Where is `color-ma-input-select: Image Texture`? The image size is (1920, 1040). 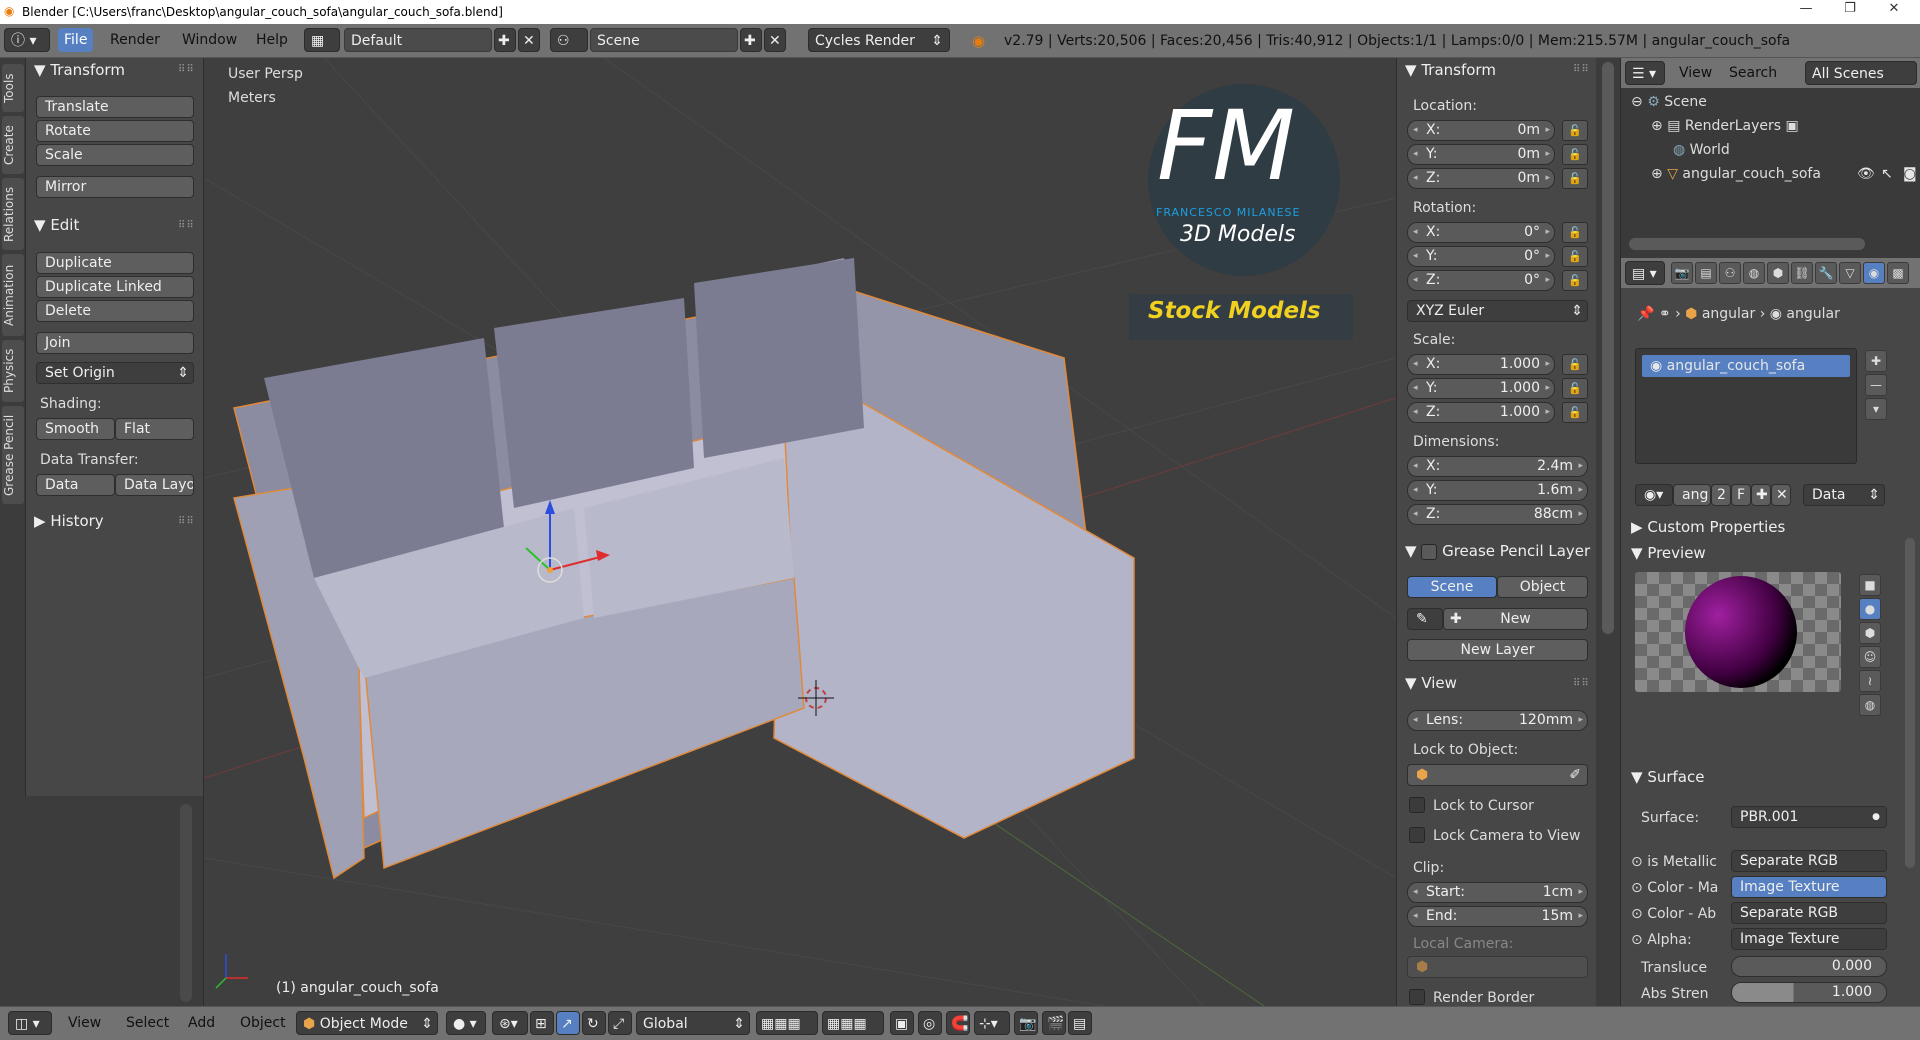 color-ma-input-select: Image Texture is located at coordinates (1809, 887).